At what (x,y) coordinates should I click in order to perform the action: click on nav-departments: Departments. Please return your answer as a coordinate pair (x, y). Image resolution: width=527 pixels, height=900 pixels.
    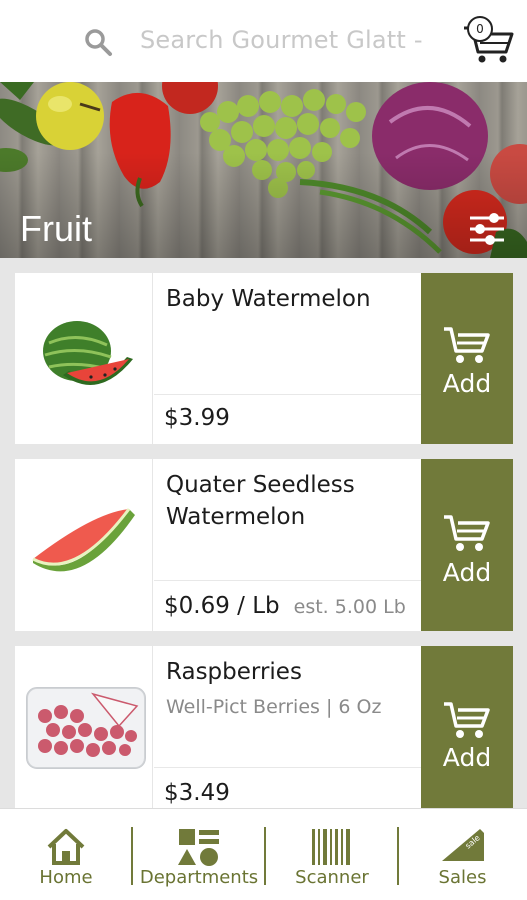
    Looking at the image, I should click on (199, 854).